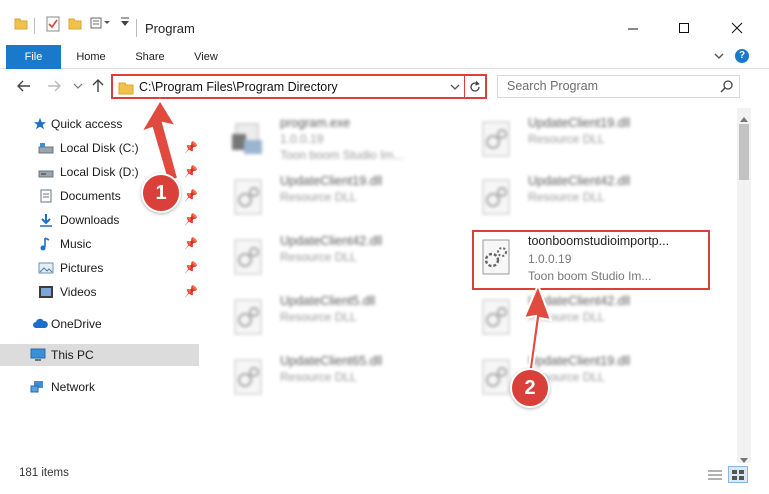  I want to click on search-icon, so click(727, 87).